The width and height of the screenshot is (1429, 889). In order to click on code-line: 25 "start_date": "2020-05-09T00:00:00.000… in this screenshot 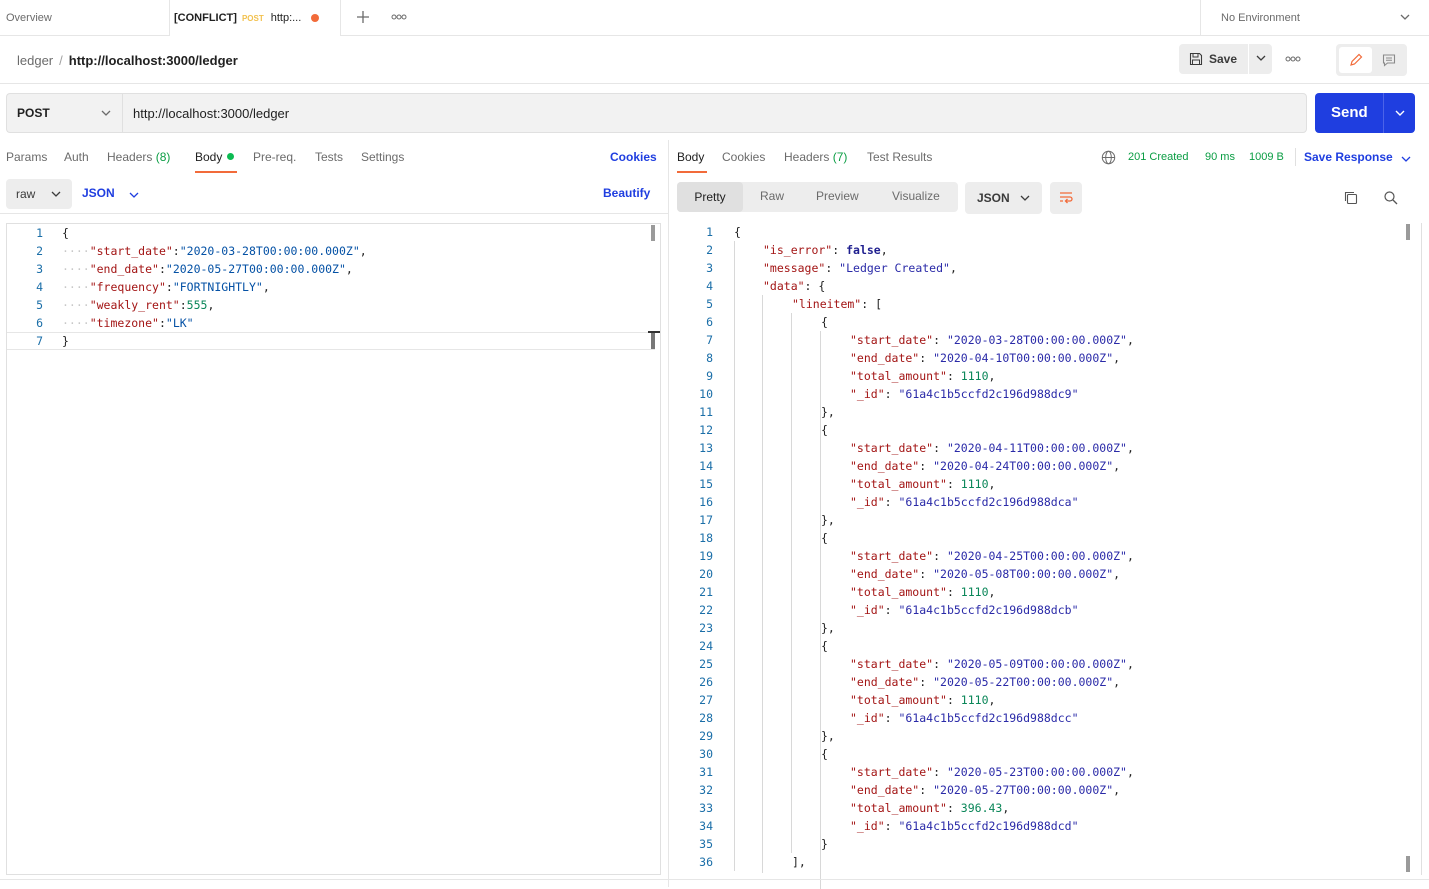, I will do `click(1048, 664)`.